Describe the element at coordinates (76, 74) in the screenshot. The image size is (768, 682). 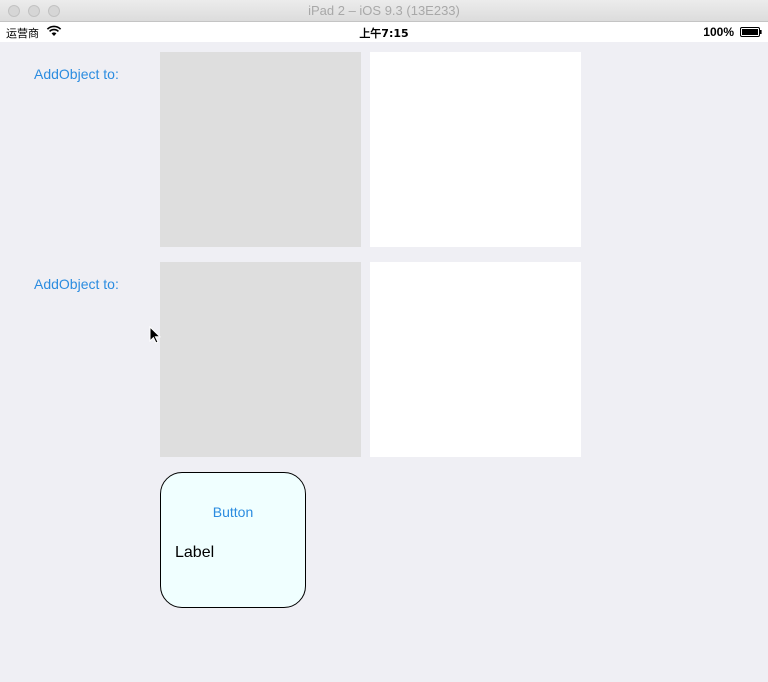
I see `add-object-label-1: AddObject to:` at that location.